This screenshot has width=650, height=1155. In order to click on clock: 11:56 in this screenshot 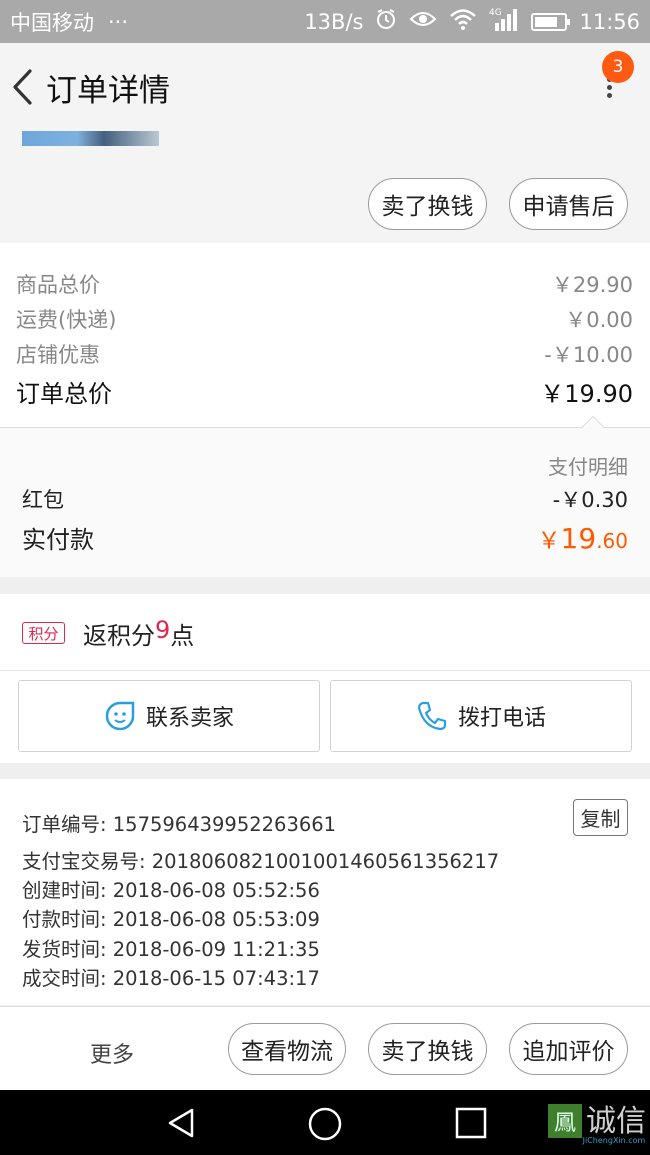, I will do `click(609, 21)`.